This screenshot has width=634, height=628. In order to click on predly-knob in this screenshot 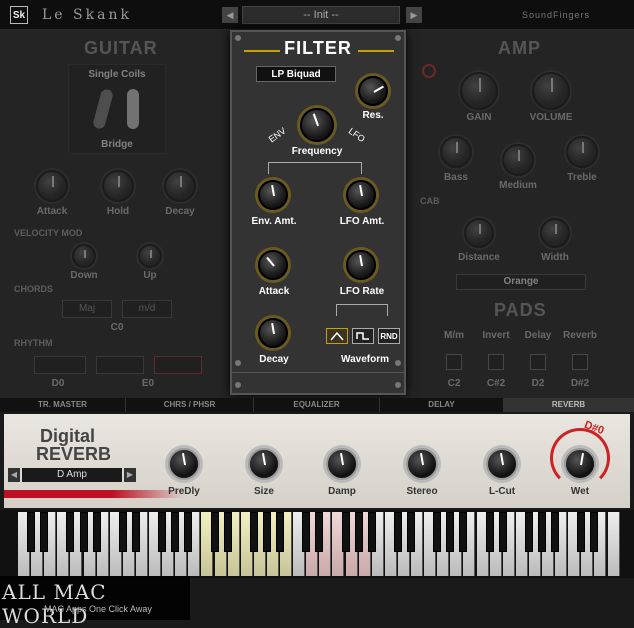, I will do `click(184, 464)`.